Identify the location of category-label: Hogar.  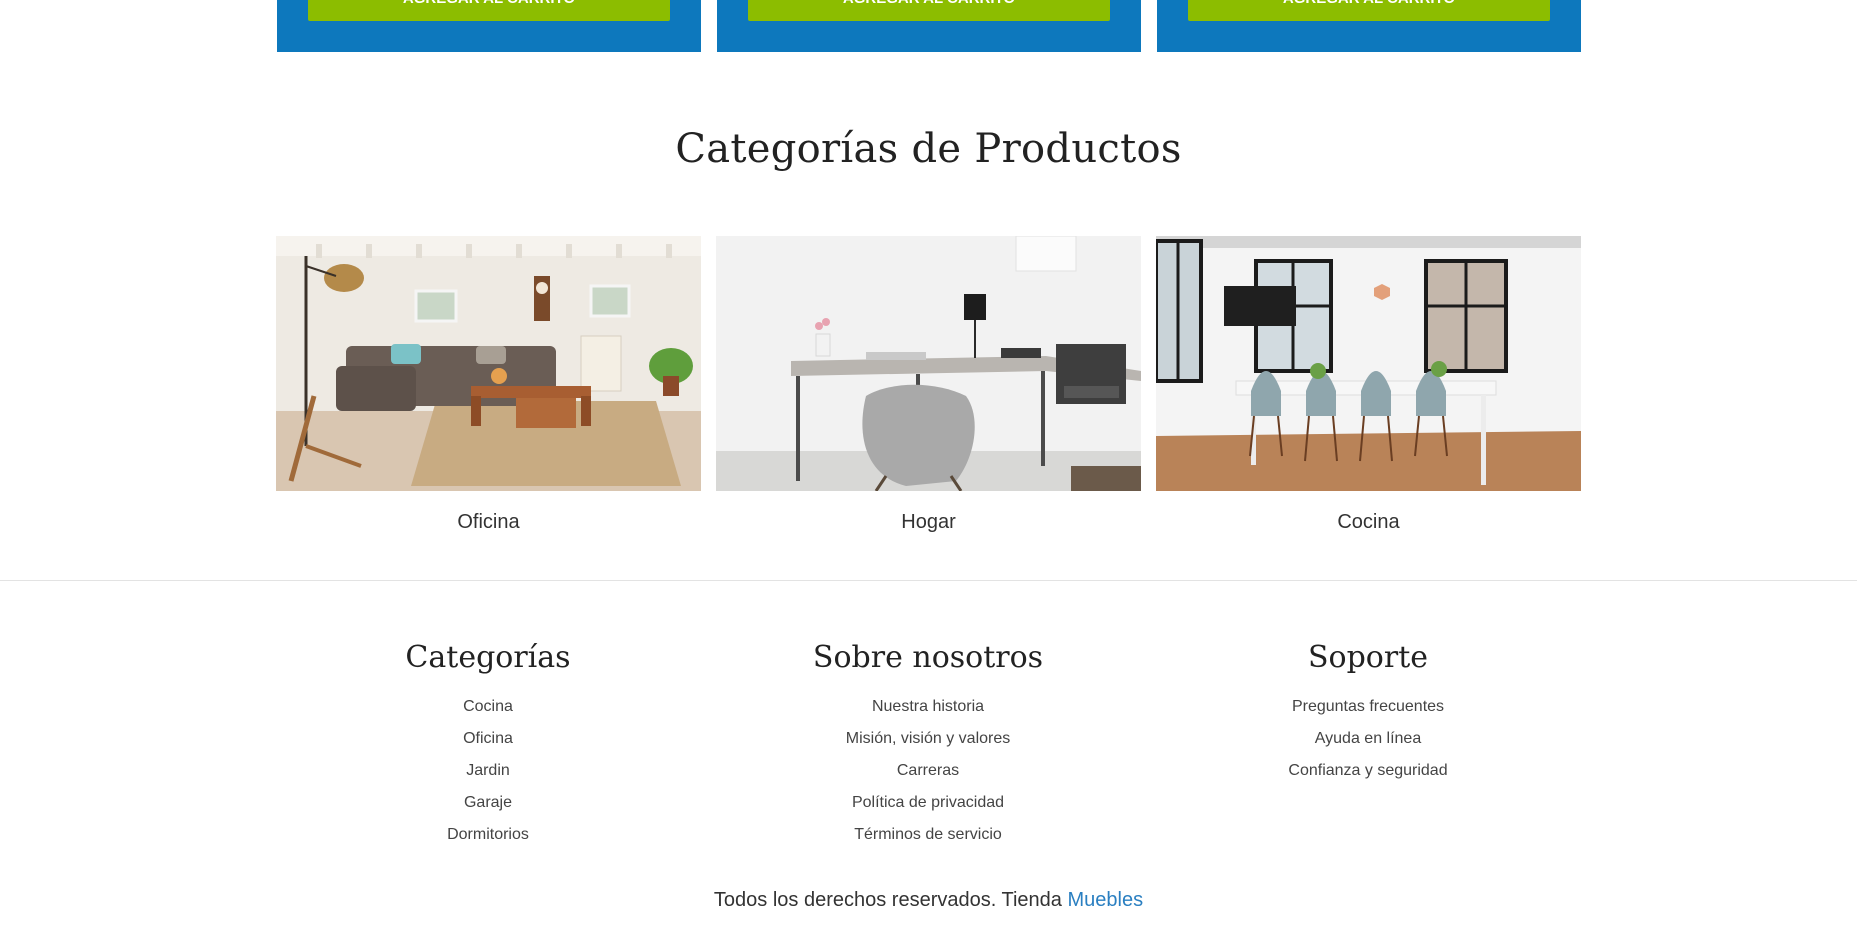
(928, 522).